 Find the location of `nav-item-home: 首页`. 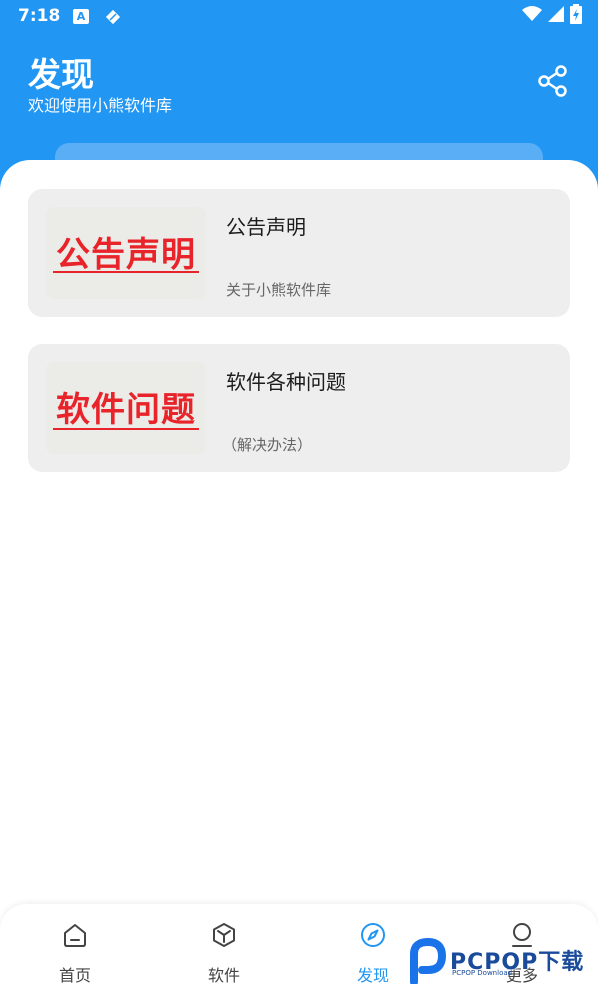

nav-item-home: 首页 is located at coordinates (75, 951).